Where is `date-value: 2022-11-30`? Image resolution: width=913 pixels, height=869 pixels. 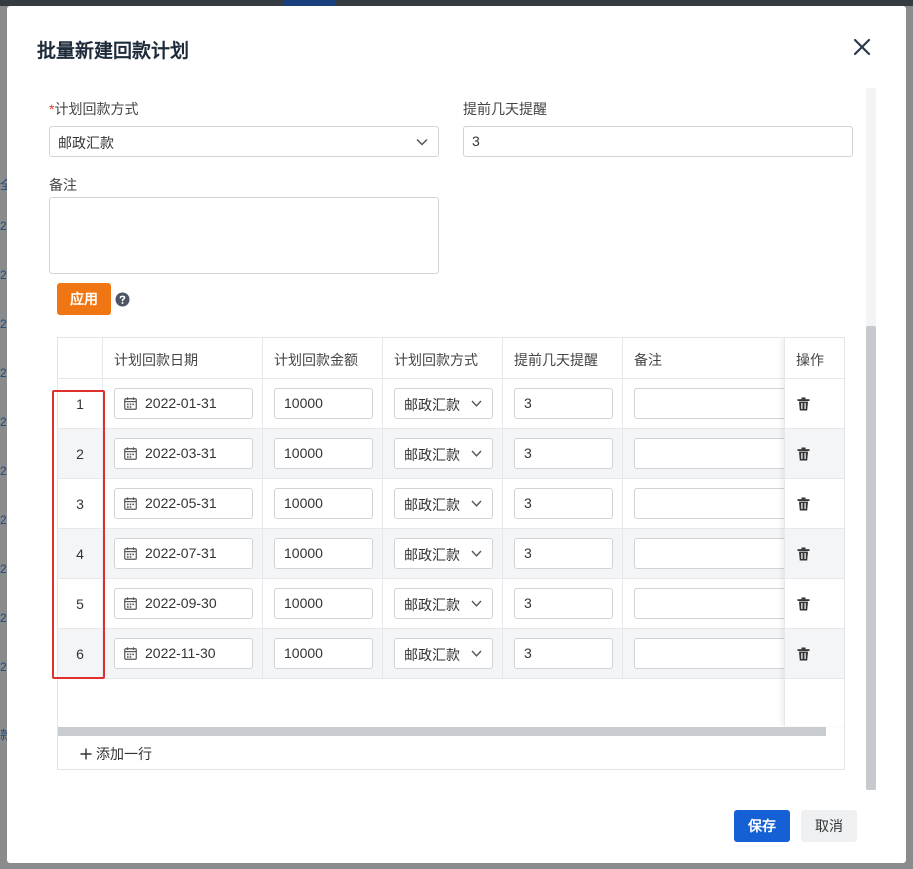 date-value: 2022-11-30 is located at coordinates (180, 653).